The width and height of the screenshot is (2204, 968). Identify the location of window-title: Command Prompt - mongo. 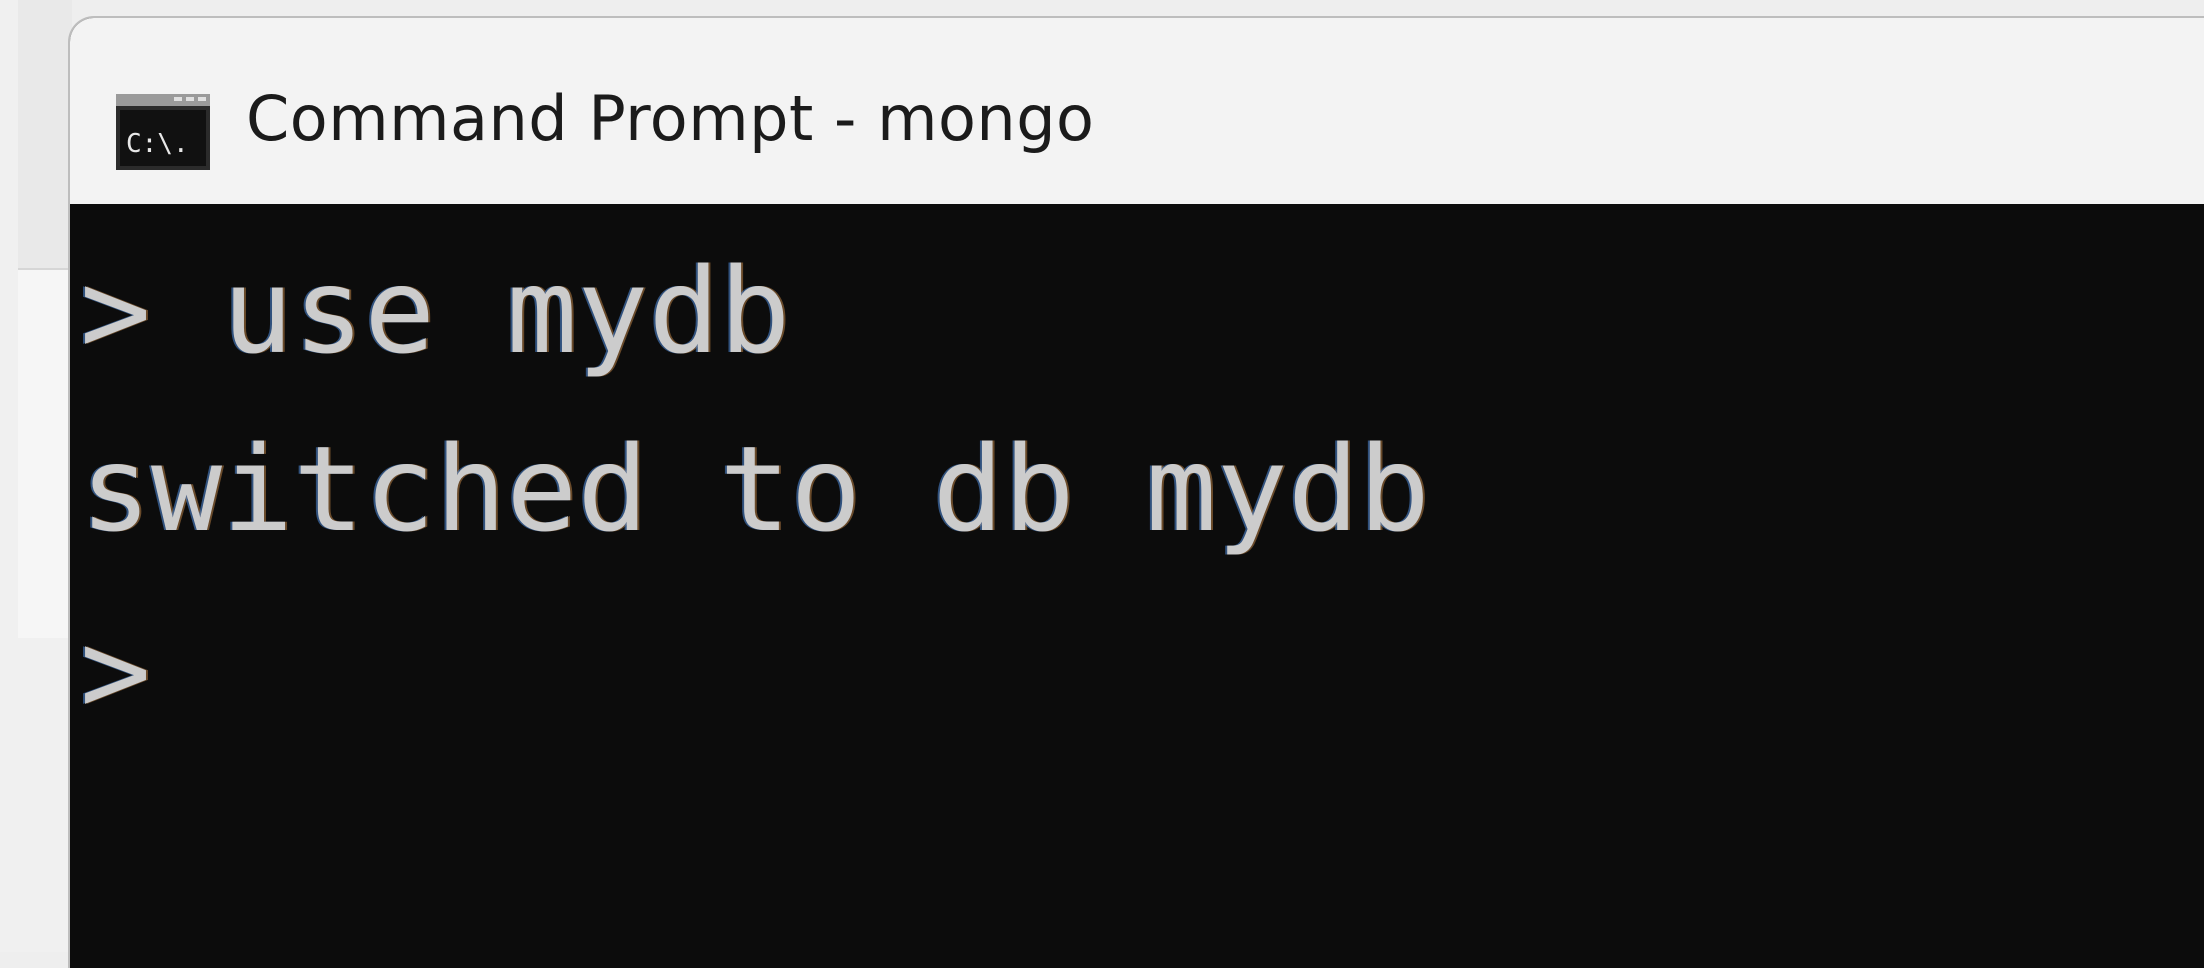
(670, 118).